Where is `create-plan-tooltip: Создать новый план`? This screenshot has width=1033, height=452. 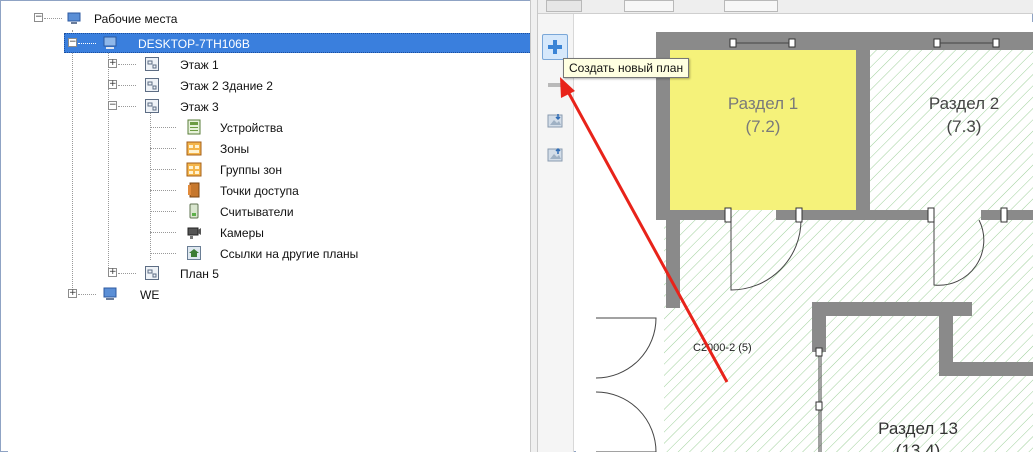
create-plan-tooltip: Создать новый план is located at coordinates (626, 68).